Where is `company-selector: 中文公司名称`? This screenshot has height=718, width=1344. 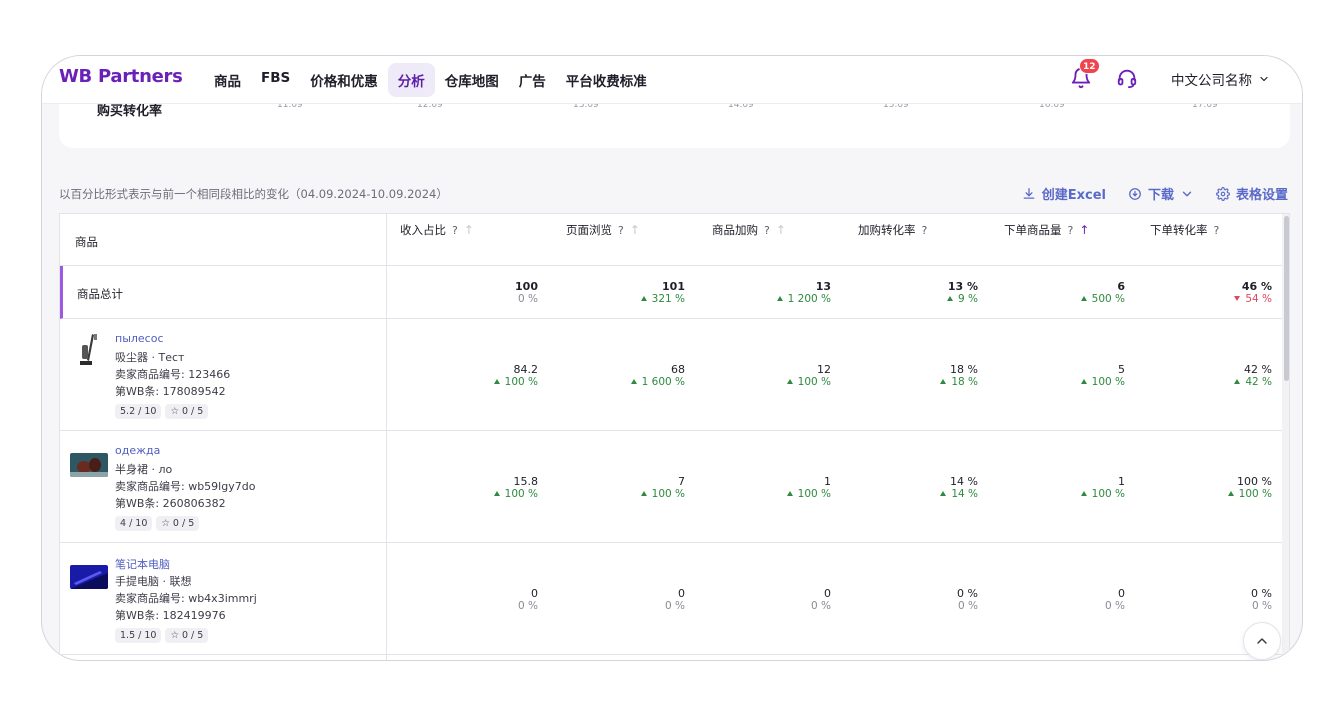
company-selector: 中文公司名称 is located at coordinates (1220, 79).